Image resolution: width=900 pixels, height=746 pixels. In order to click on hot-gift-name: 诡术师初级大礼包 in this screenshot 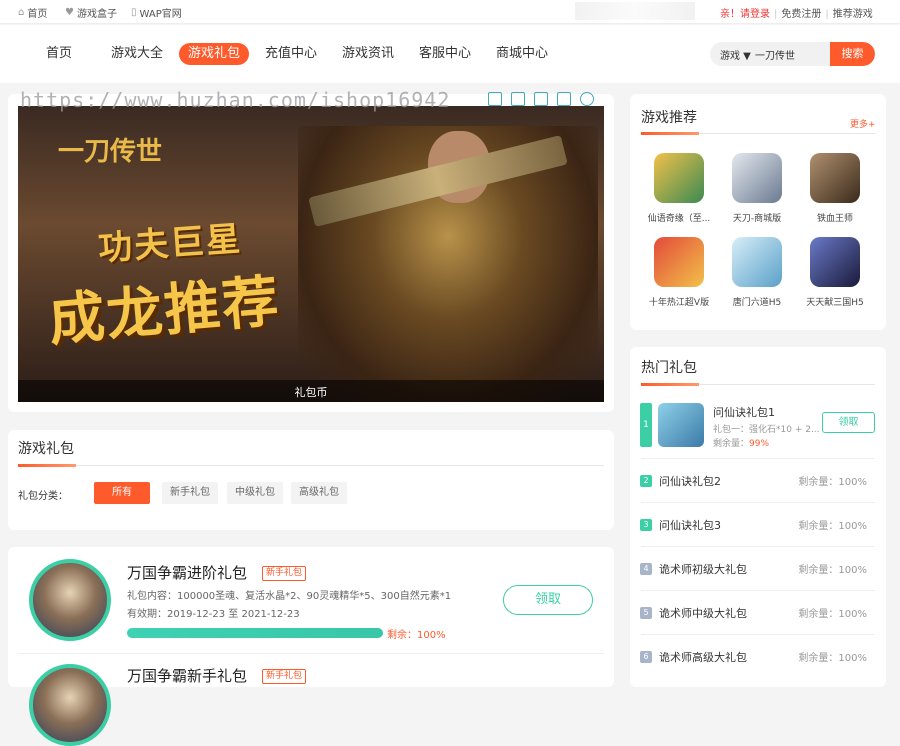, I will do `click(703, 569)`.